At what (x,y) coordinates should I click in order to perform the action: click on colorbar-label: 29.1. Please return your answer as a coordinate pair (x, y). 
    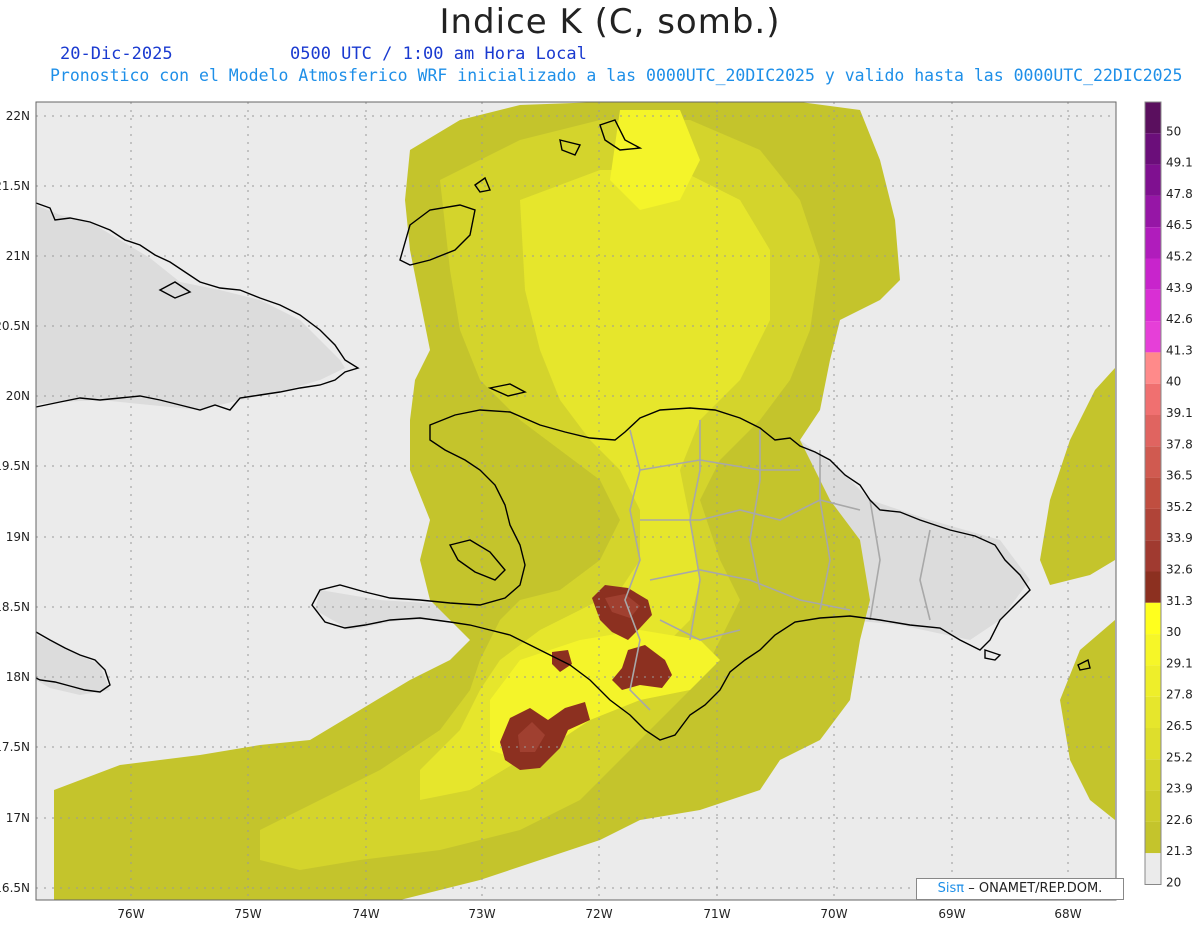
    Looking at the image, I should click on (1179, 663).